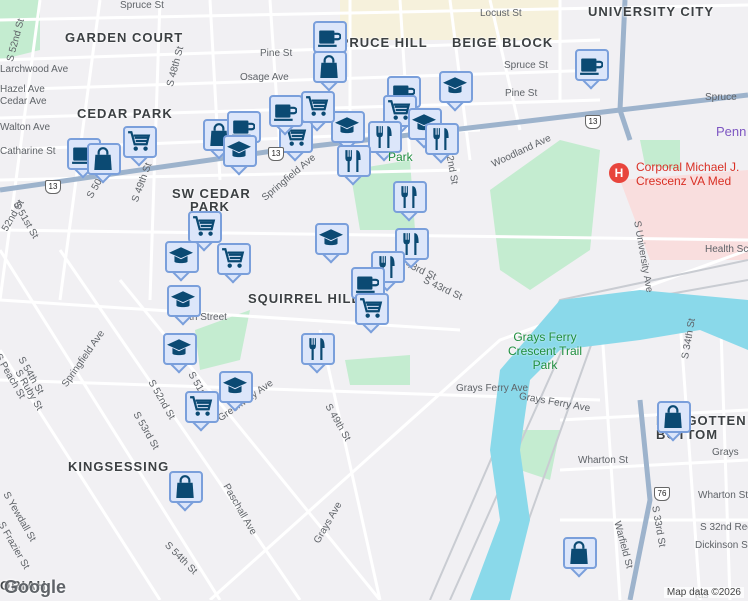 This screenshot has width=748, height=601. What do you see at coordinates (721, 97) in the screenshot?
I see `street-label: Spruce` at bounding box center [721, 97].